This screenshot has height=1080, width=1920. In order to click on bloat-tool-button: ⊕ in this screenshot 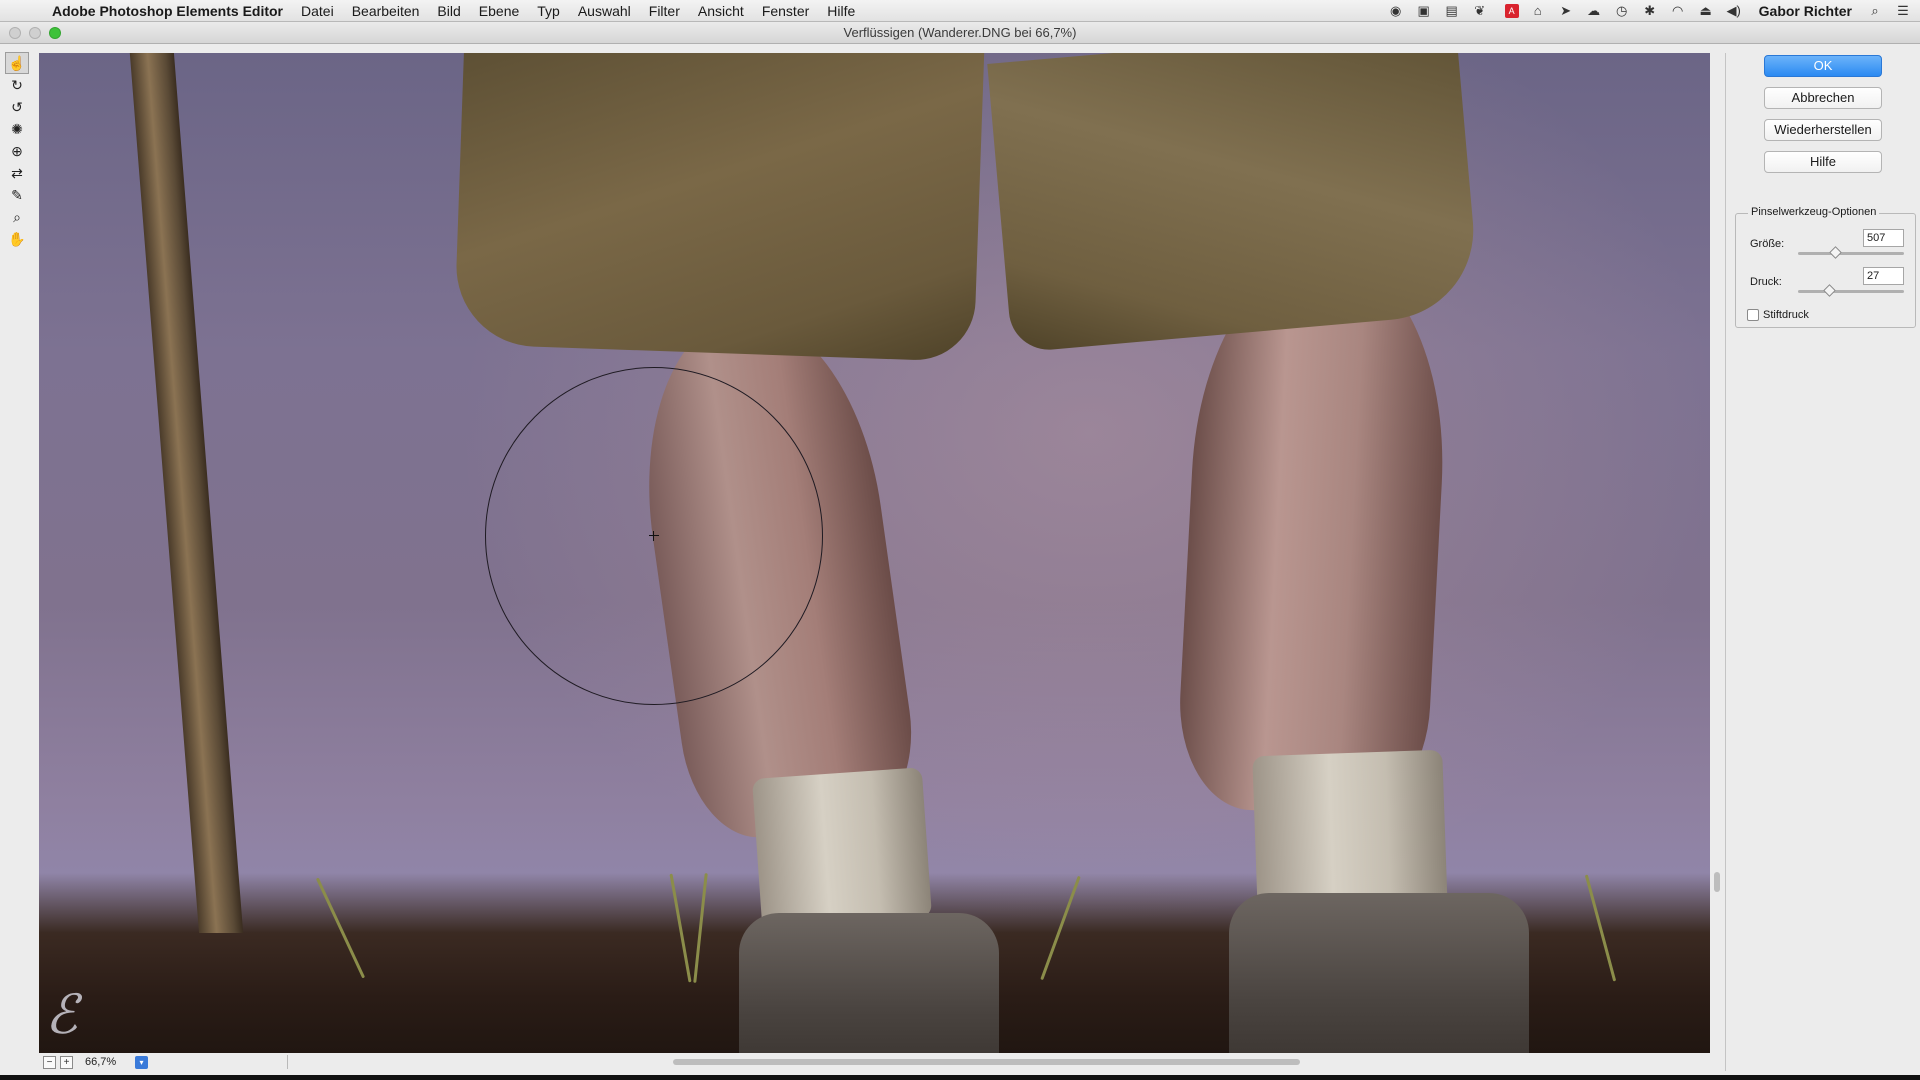, I will do `click(17, 151)`.